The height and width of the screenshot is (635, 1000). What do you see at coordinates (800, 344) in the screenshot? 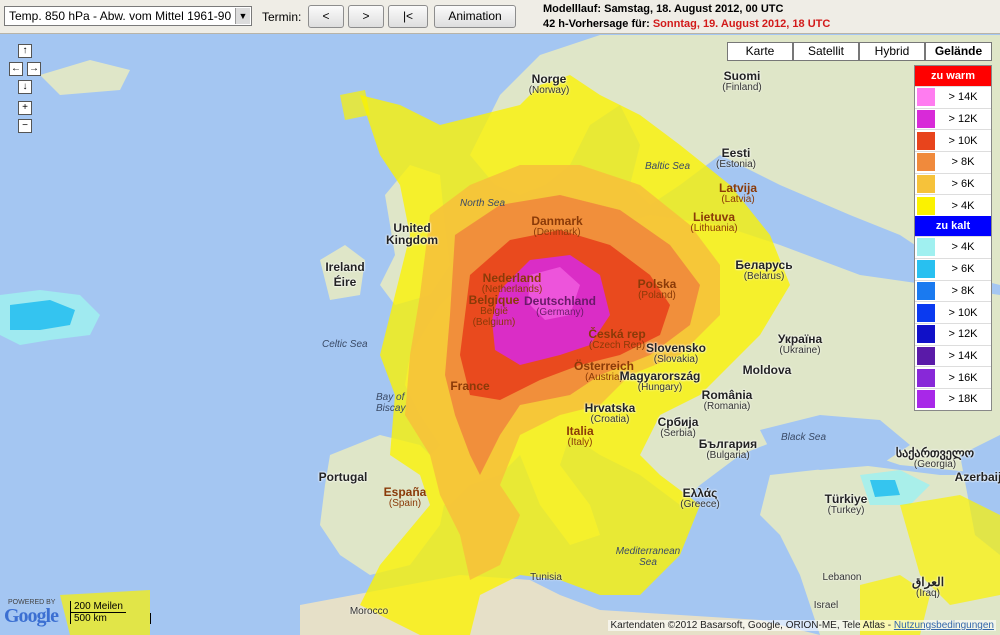
I see `label-ukraine: Україна (Ukraine)` at bounding box center [800, 344].